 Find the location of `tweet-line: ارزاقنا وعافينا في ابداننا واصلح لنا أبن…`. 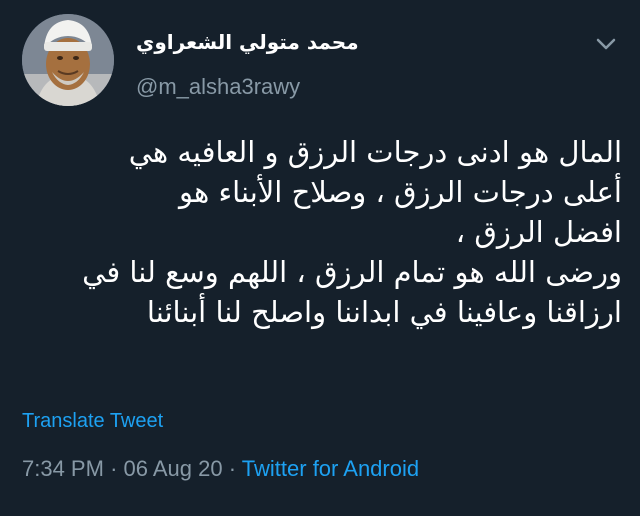

tweet-line: ارزاقنا وعافينا في ابداننا واصلح لنا أبن… is located at coordinates (384, 312).